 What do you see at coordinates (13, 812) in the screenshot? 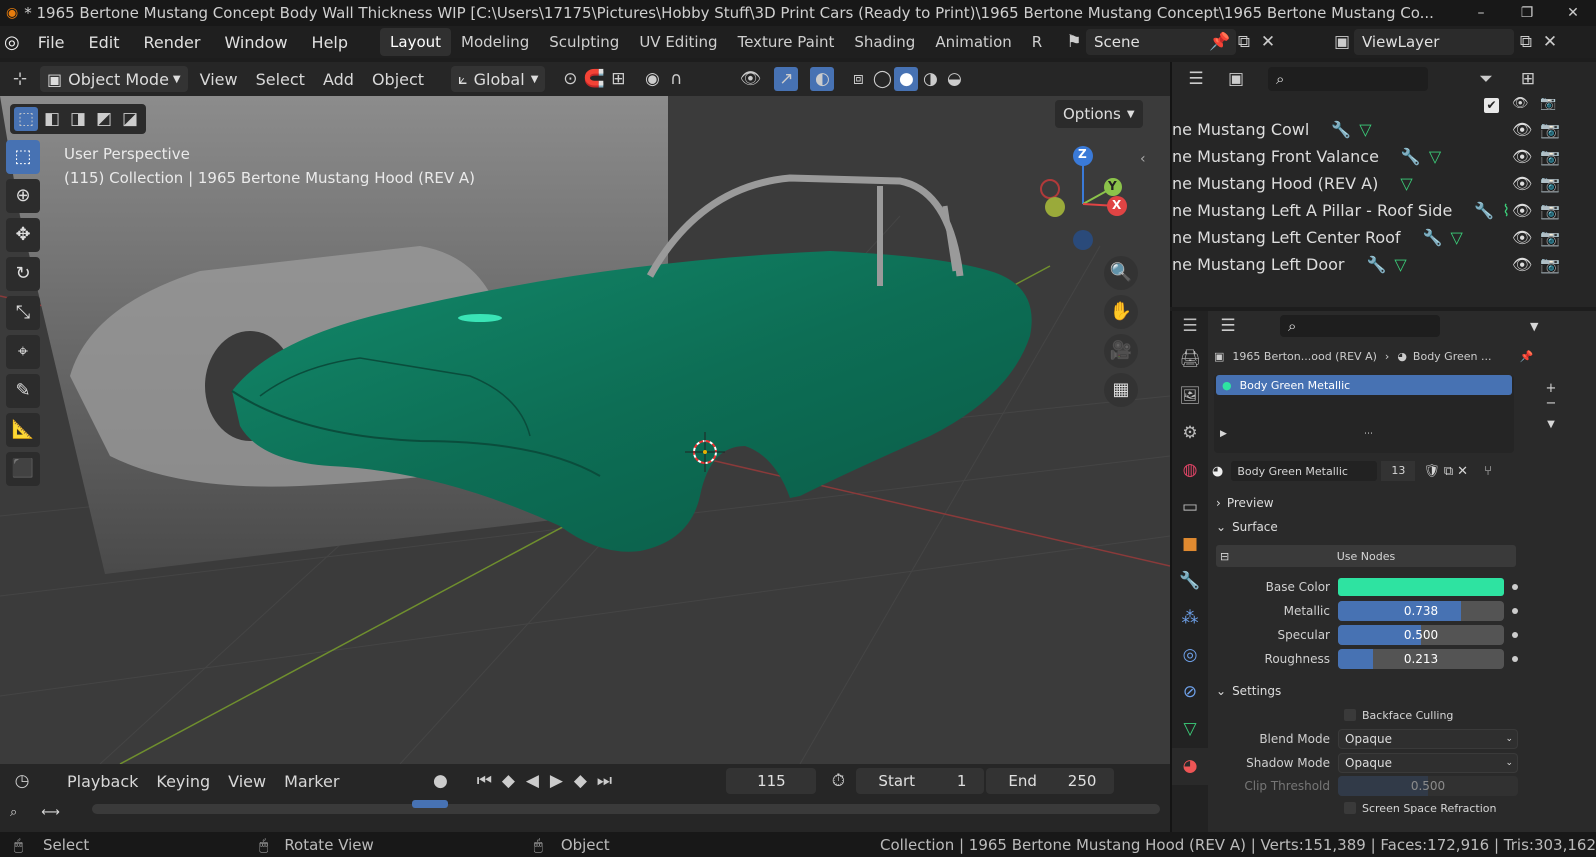
I see `search-icon: ⌕` at bounding box center [13, 812].